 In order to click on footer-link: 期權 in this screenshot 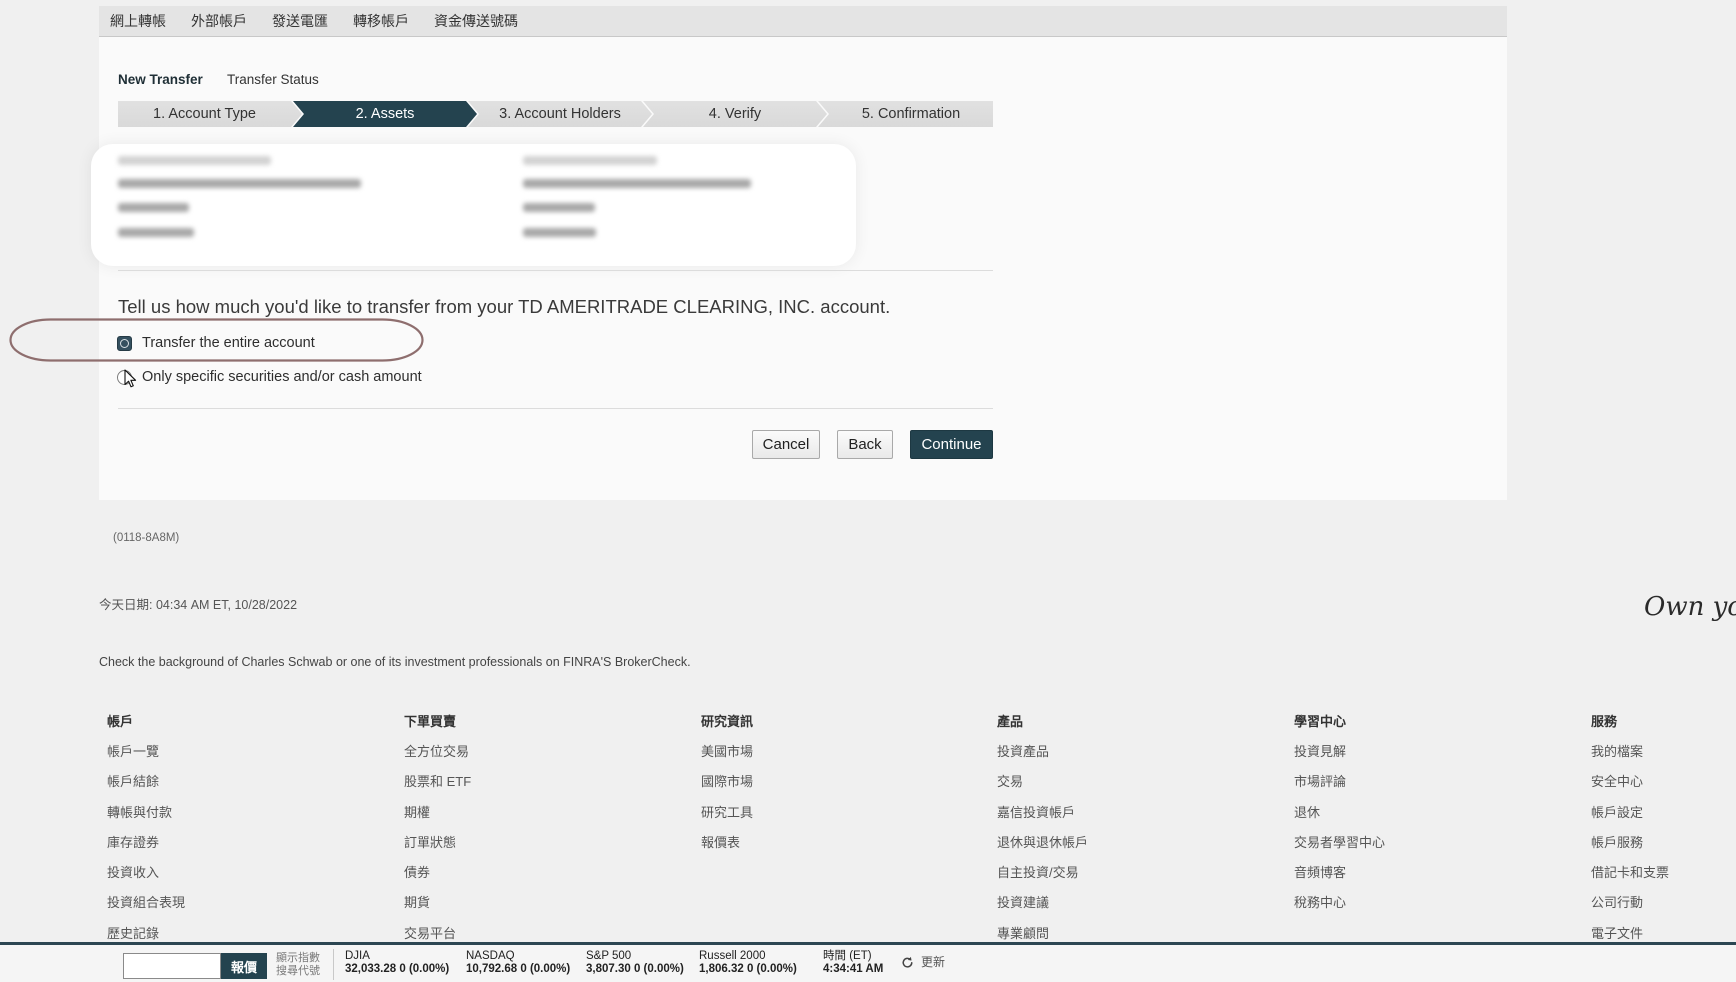, I will do `click(437, 813)`.